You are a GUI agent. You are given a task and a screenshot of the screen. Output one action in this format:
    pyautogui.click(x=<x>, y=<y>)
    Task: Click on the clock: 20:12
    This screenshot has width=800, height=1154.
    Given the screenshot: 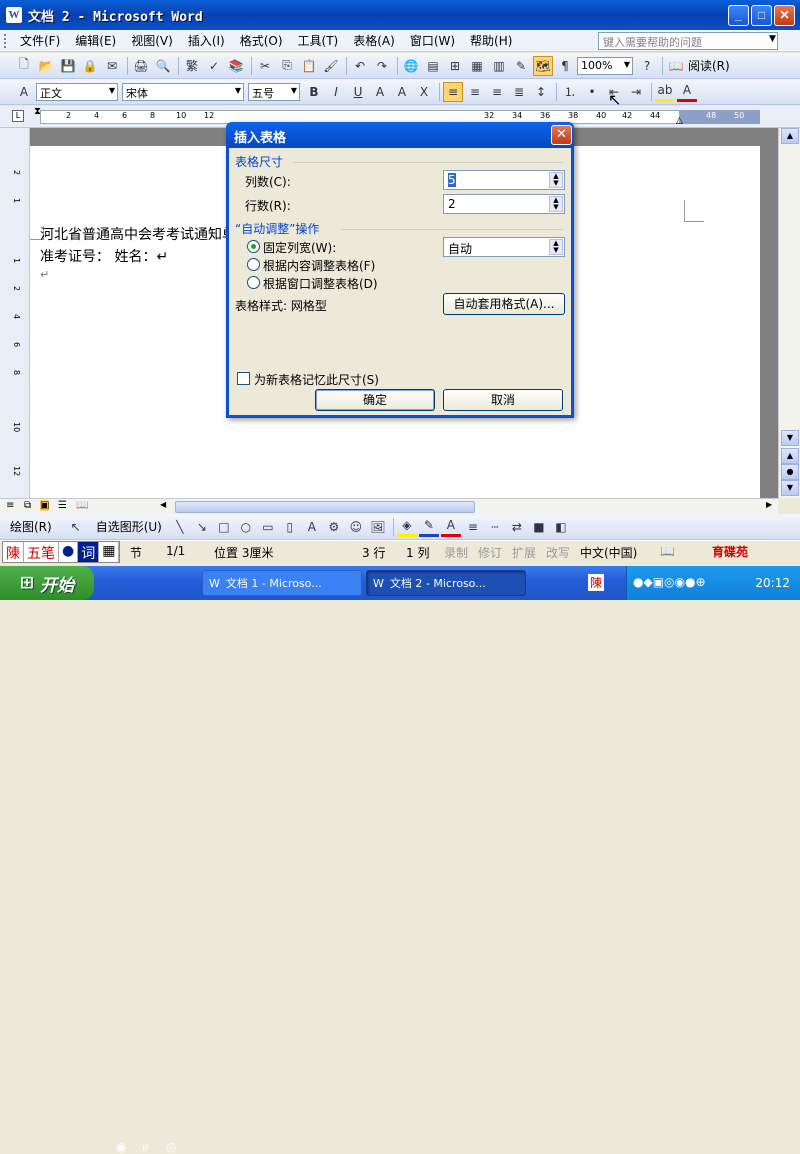 What is the action you would take?
    pyautogui.click(x=772, y=583)
    